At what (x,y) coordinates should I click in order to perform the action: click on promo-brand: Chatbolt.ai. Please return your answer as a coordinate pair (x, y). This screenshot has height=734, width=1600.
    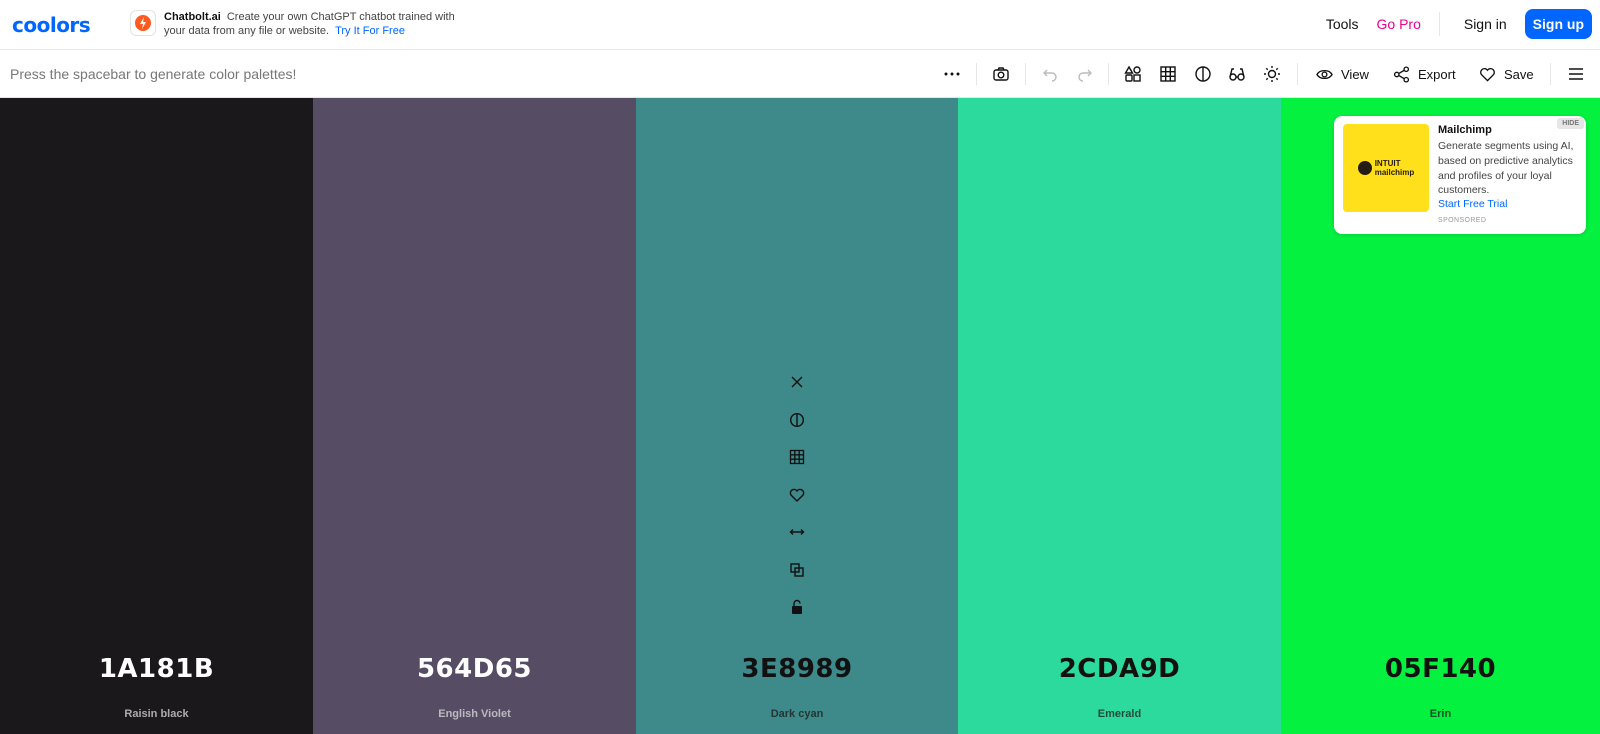
    Looking at the image, I should click on (192, 17).